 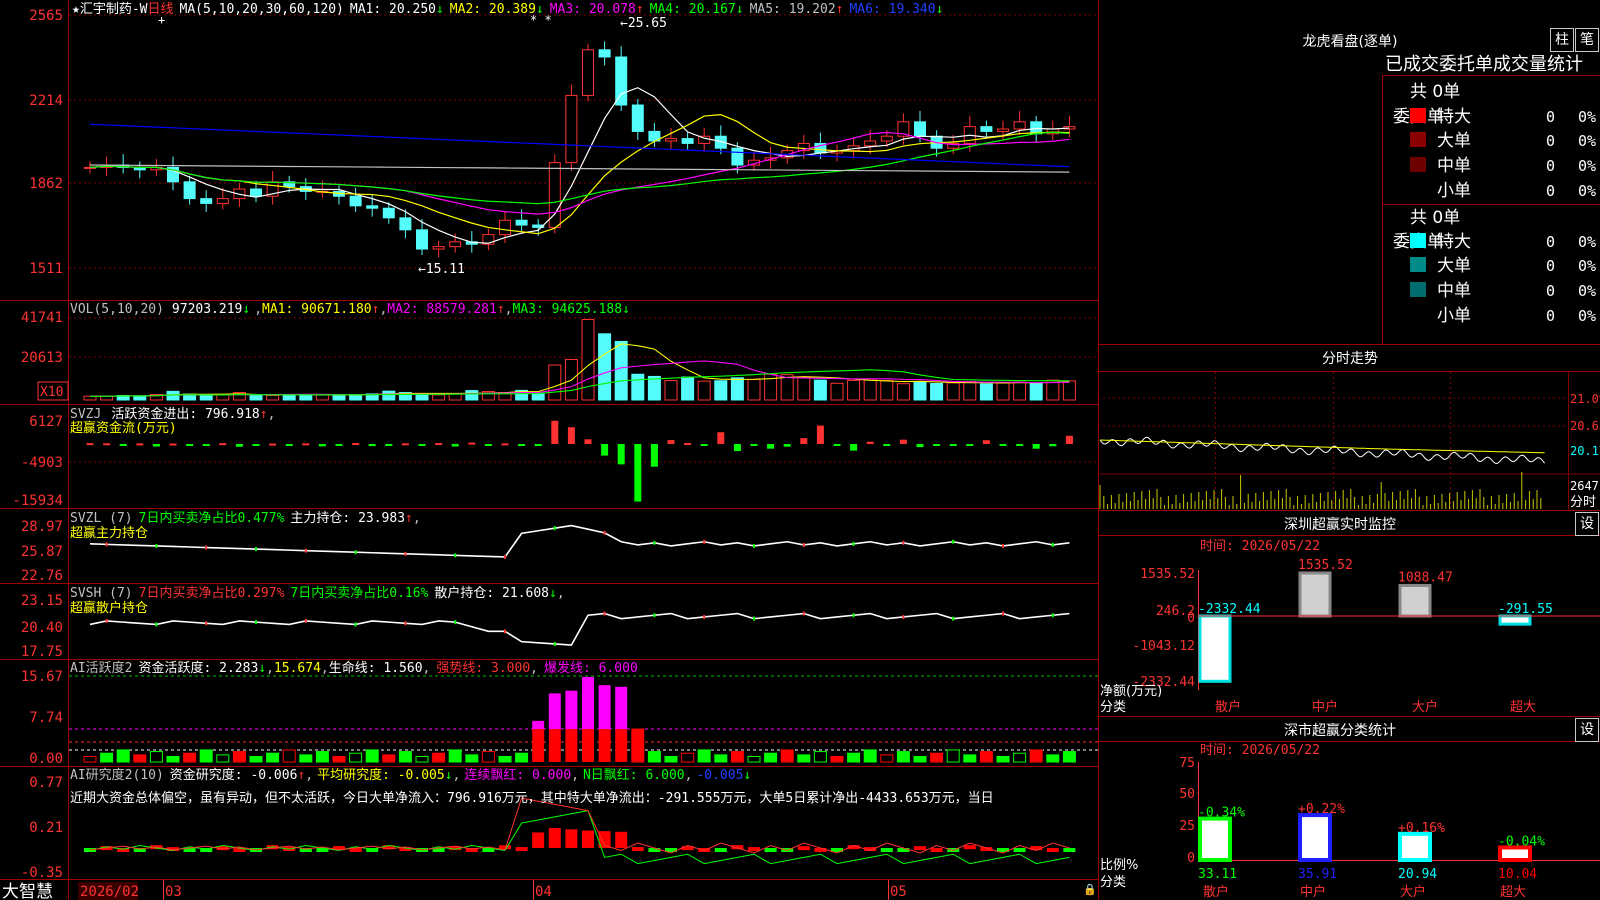 I want to click on stats-title: 已成交委托单成交量统计, so click(x=1484, y=64).